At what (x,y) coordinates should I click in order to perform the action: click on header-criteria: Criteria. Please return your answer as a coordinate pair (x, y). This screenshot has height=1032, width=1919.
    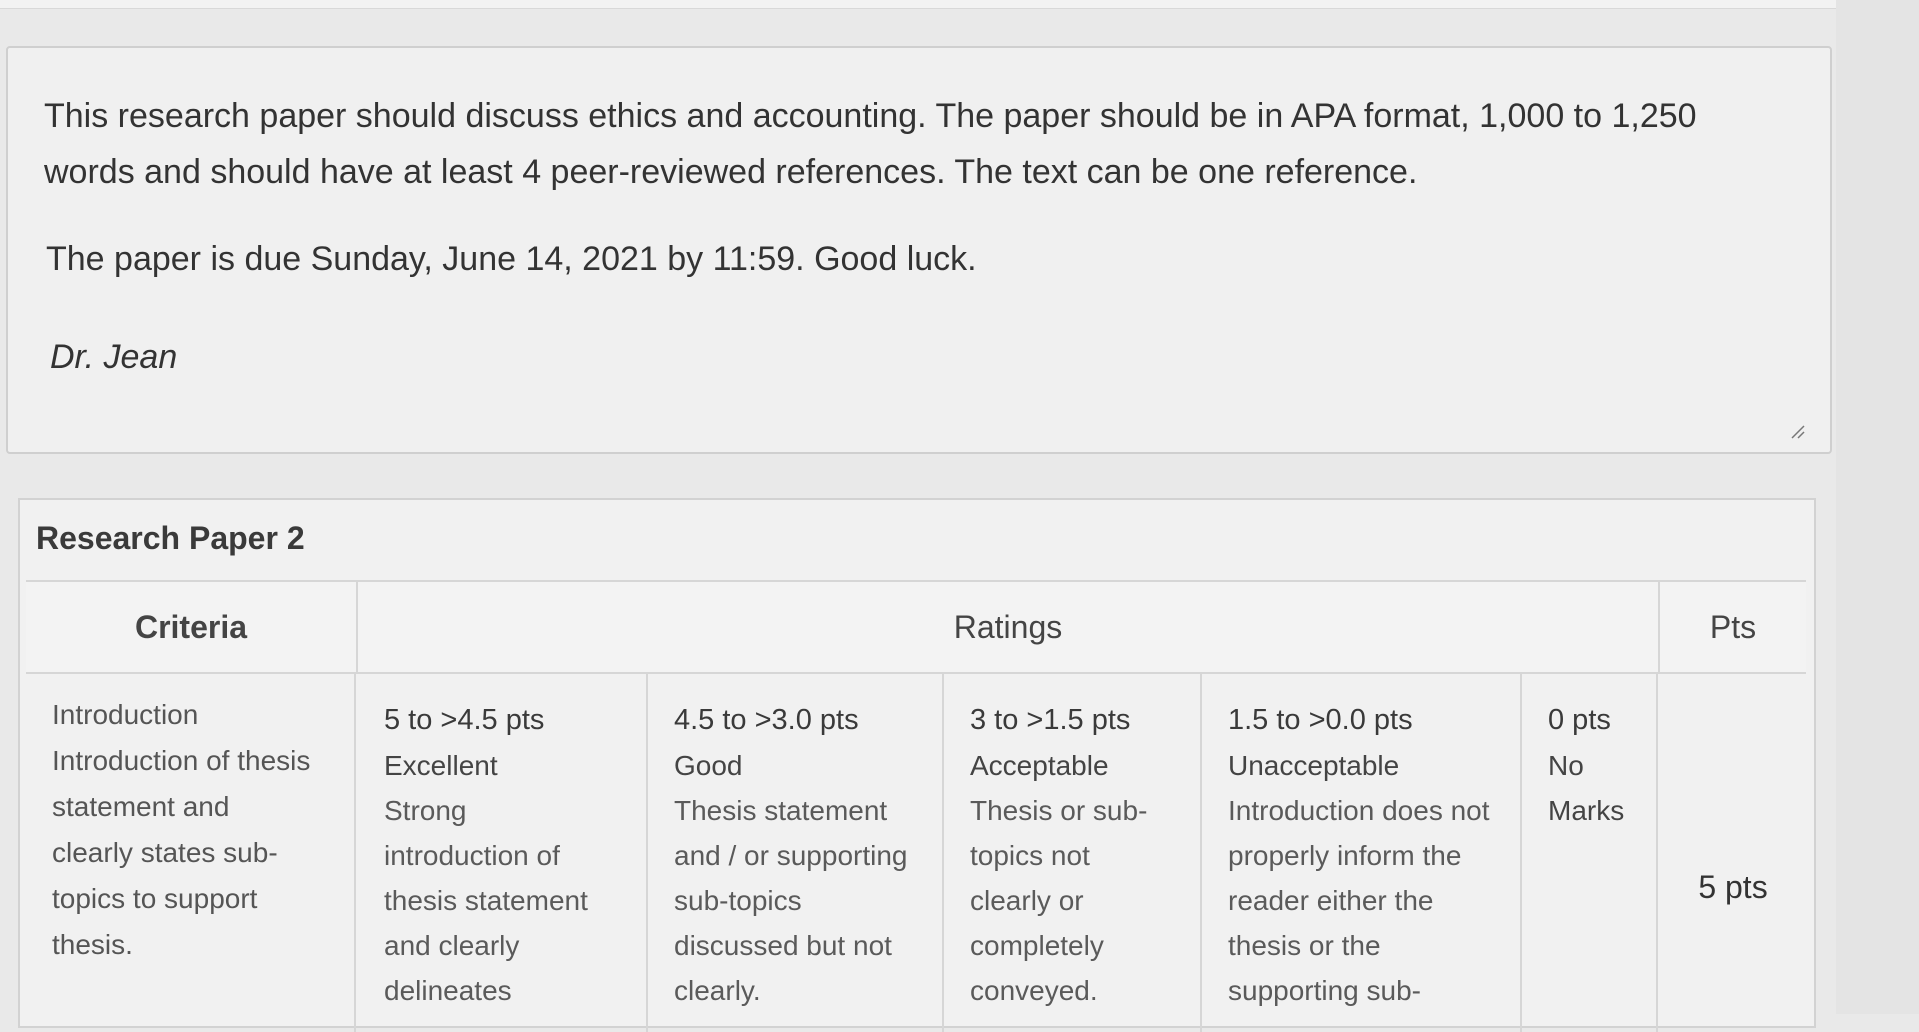
    Looking at the image, I should click on (192, 627).